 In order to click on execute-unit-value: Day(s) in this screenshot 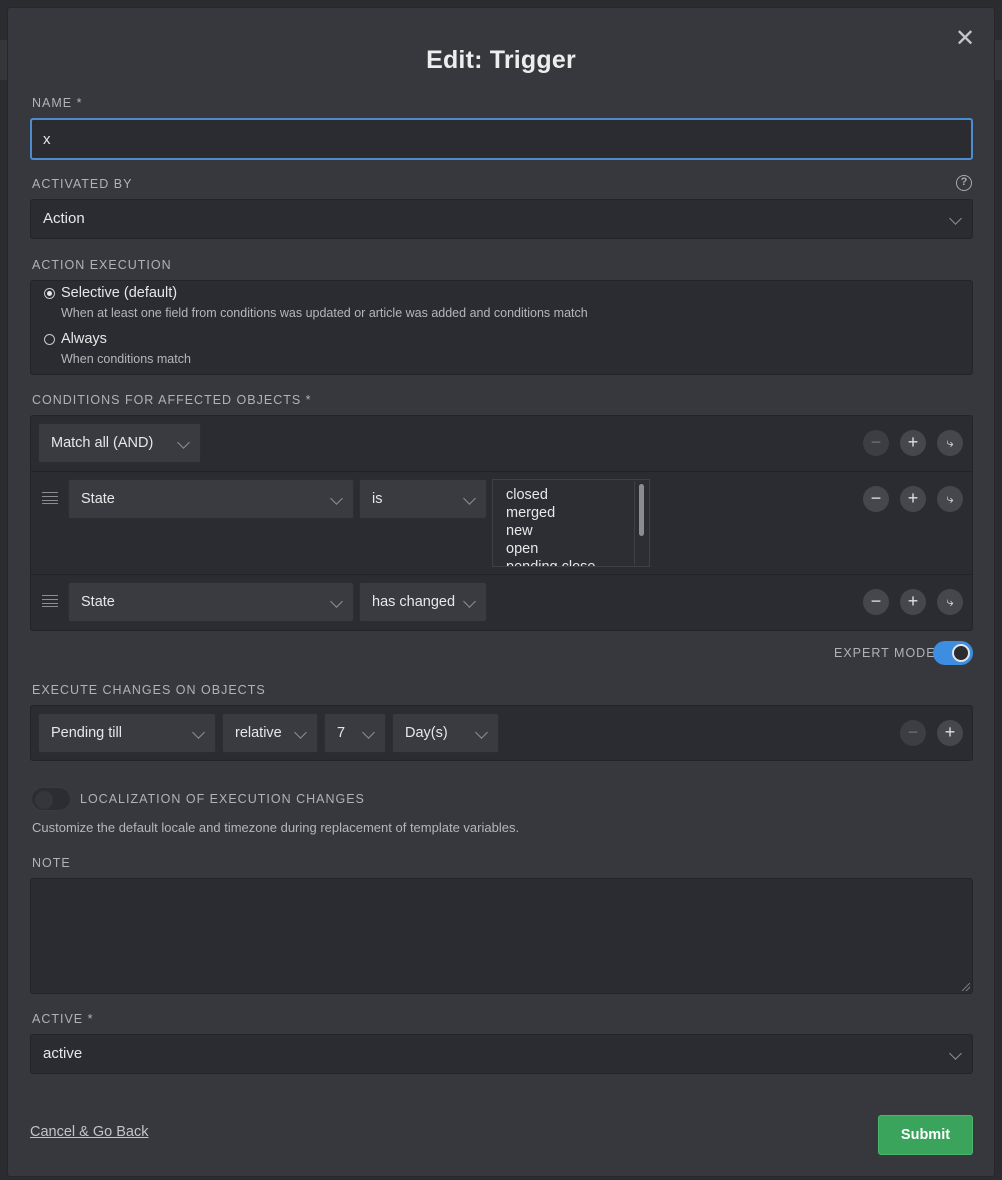, I will do `click(426, 733)`.